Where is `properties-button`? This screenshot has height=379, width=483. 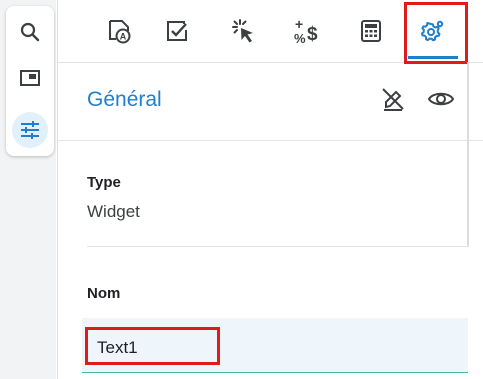
properties-button is located at coordinates (30, 130).